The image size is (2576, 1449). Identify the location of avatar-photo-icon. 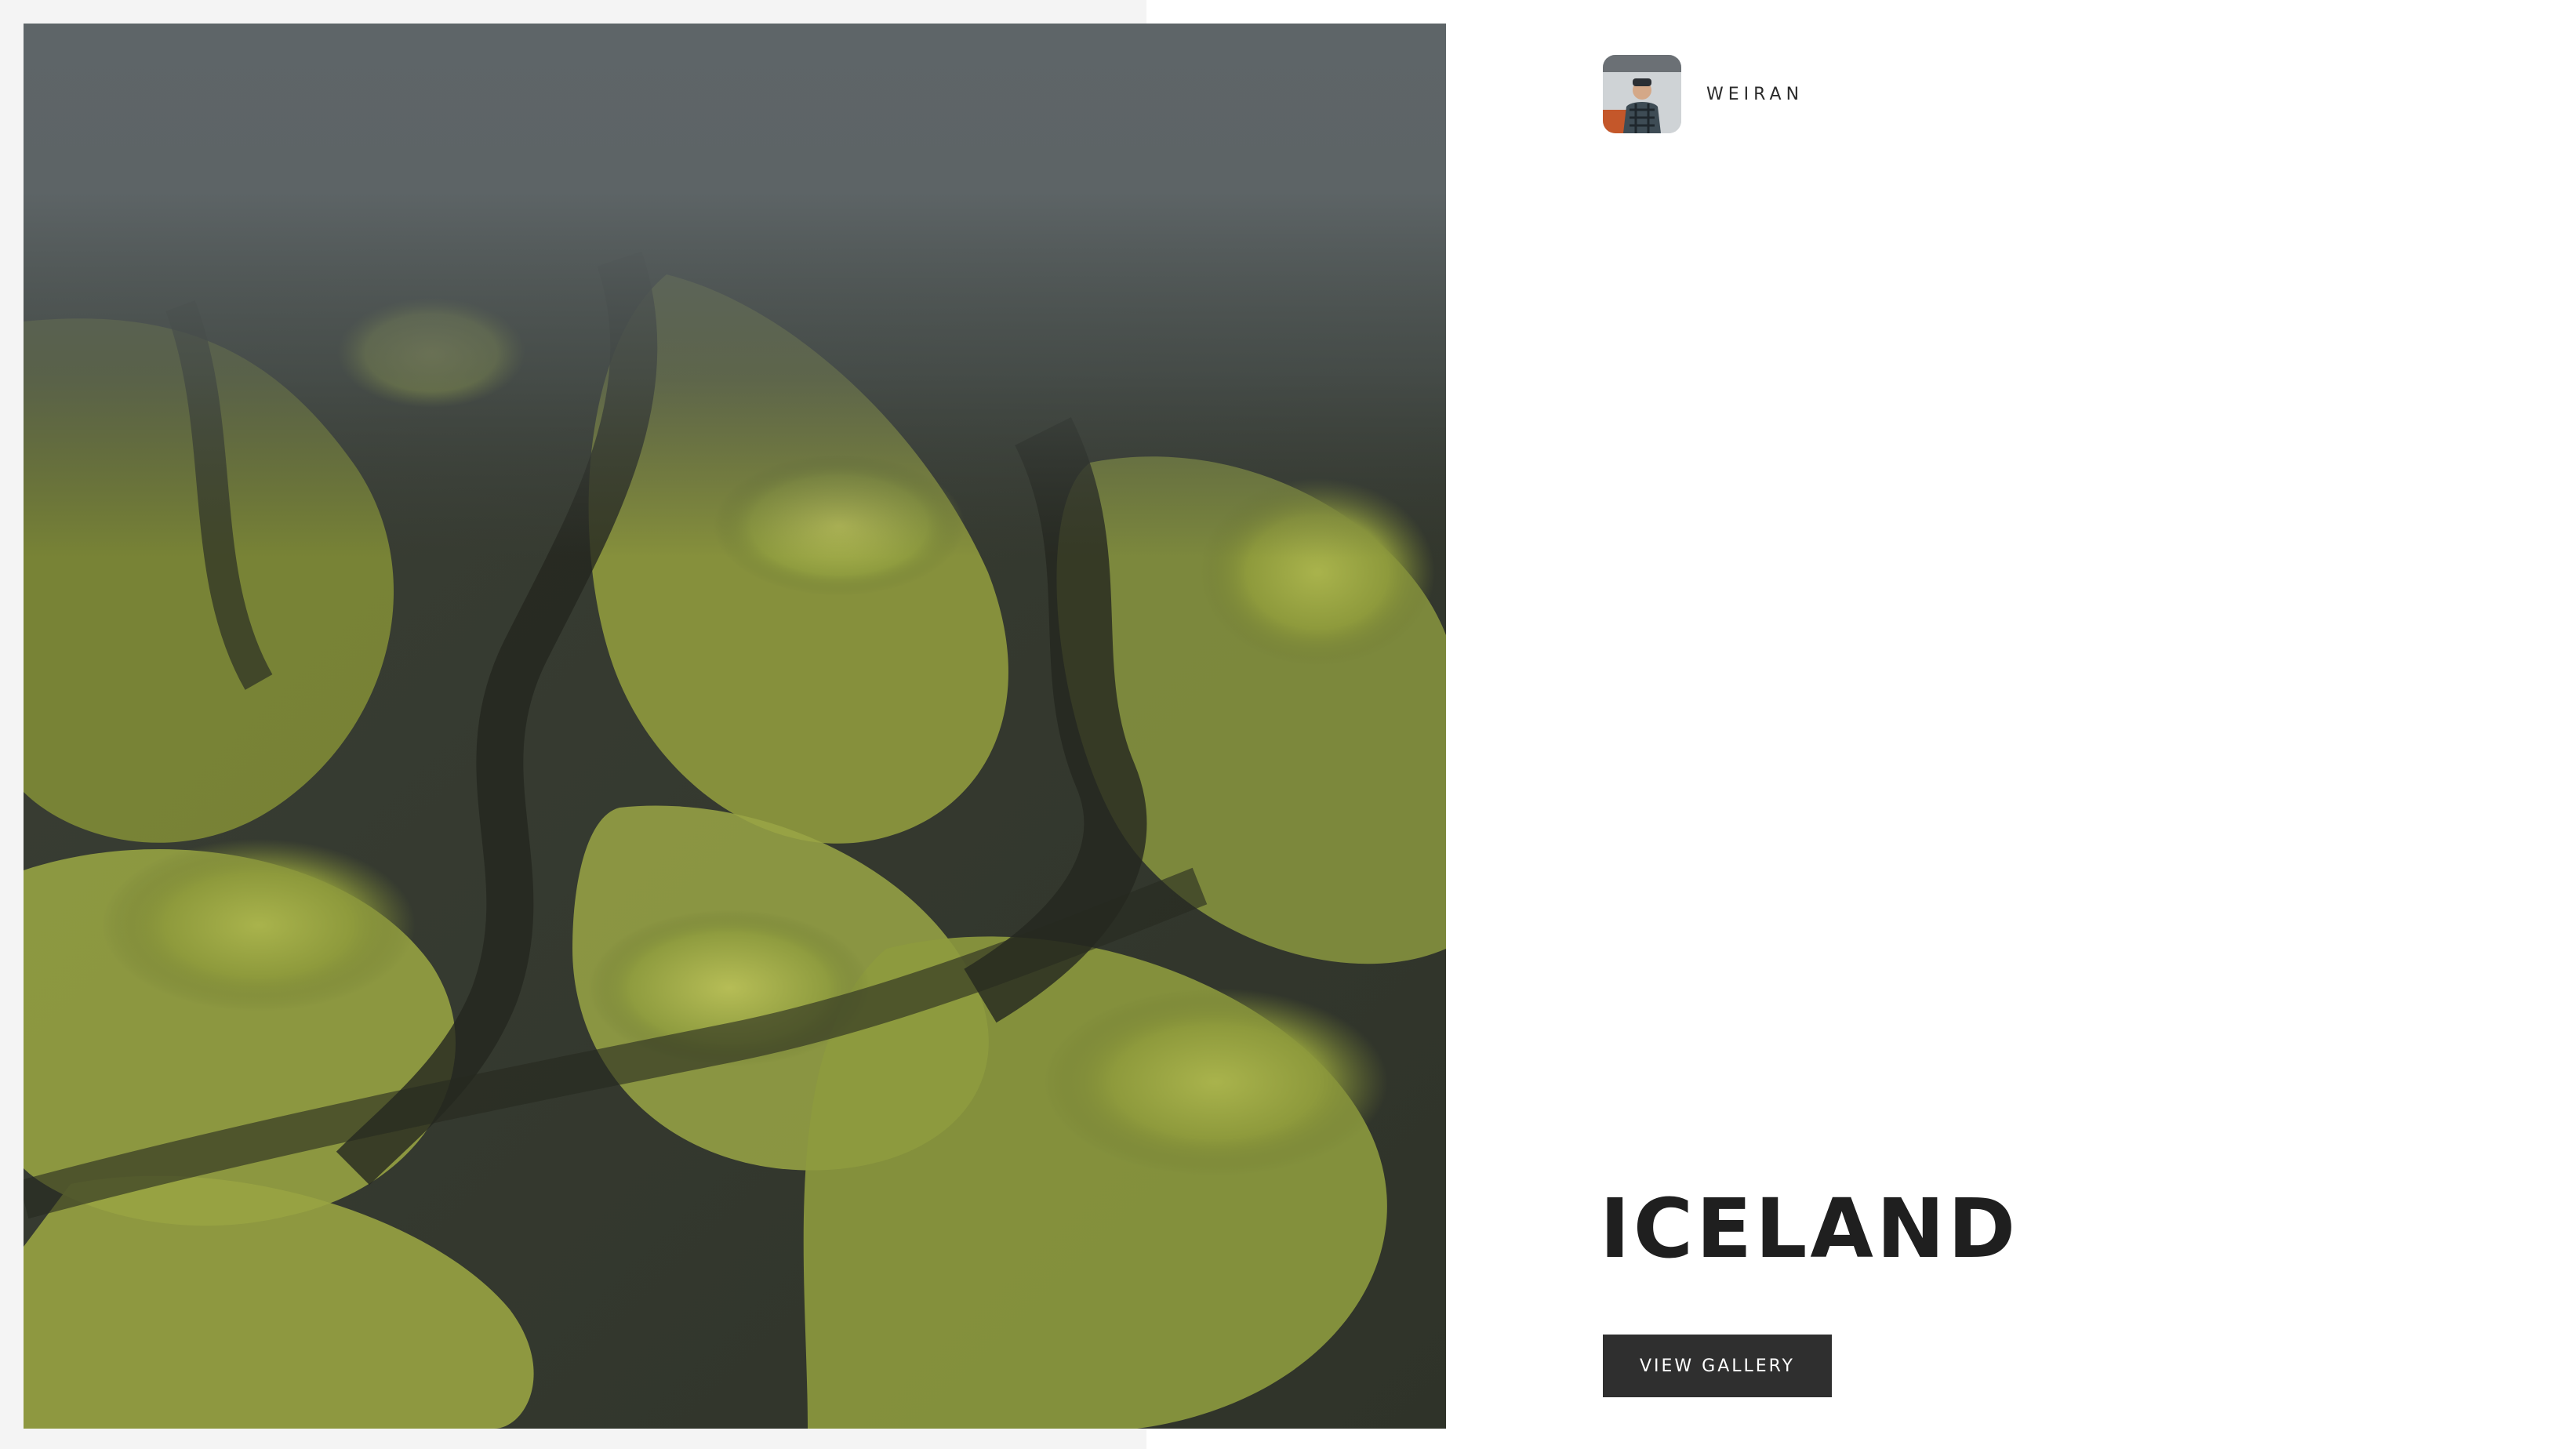
(1642, 94).